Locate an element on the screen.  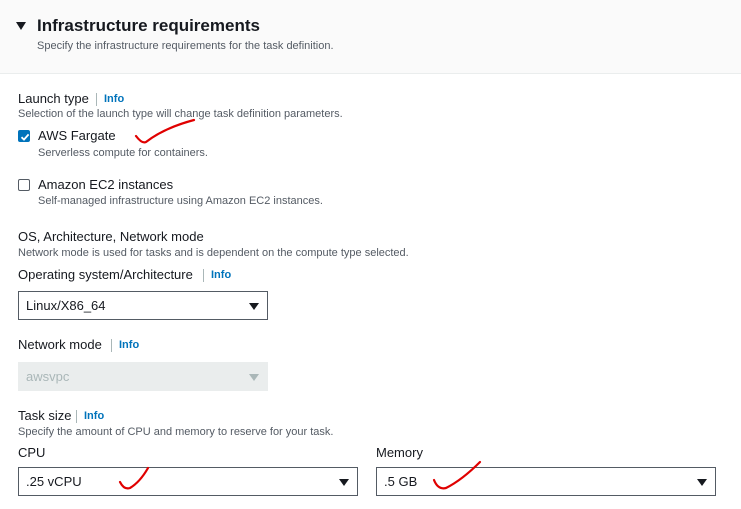
check-icon is located at coordinates (25, 137).